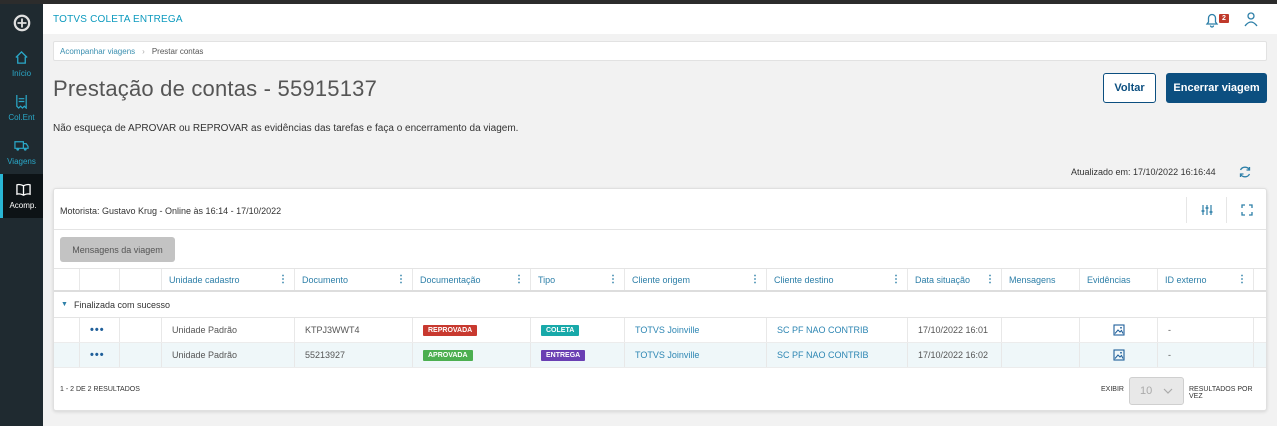 Image resolution: width=1277 pixels, height=426 pixels. I want to click on sidebar-item-acomp: Acomp., so click(21, 196).